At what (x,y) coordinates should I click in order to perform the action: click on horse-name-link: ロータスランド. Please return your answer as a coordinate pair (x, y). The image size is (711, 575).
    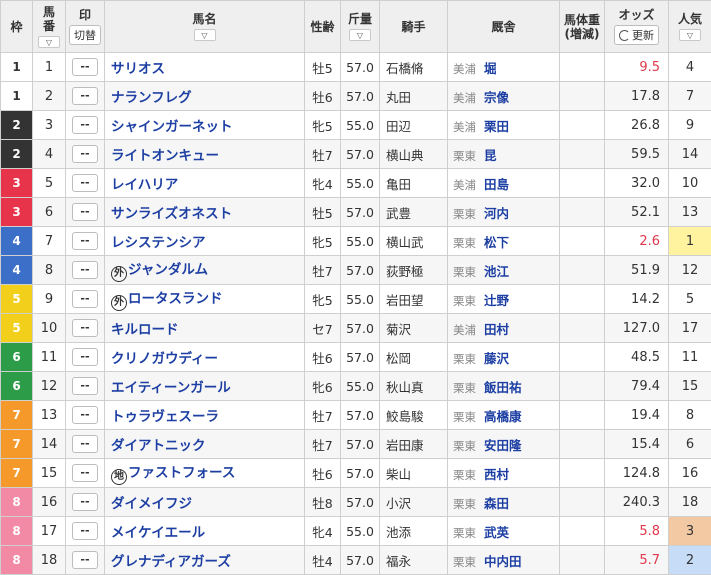
    Looking at the image, I should click on (175, 299).